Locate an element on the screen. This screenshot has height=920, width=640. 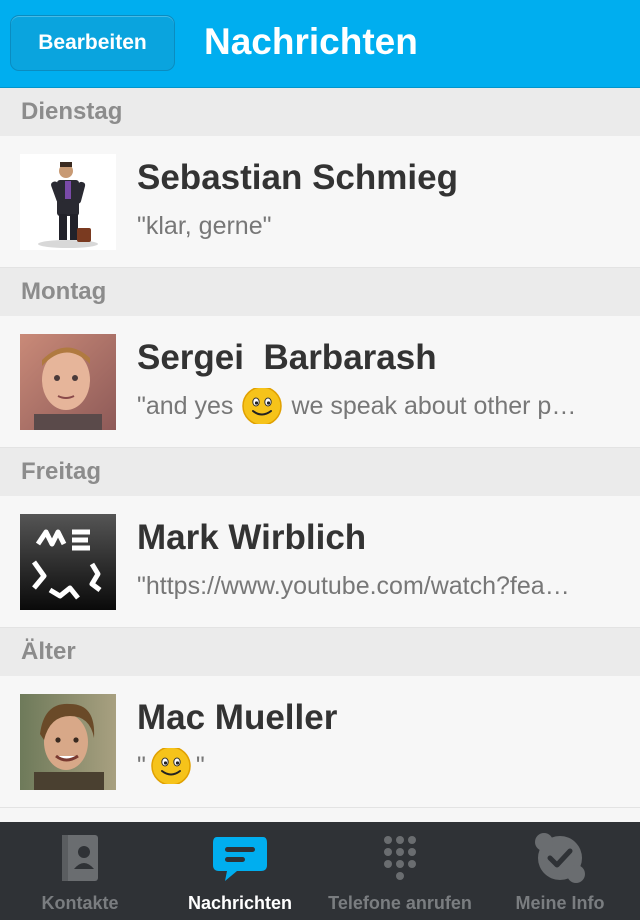
section-header-aelter: Älter is located at coordinates (320, 652).